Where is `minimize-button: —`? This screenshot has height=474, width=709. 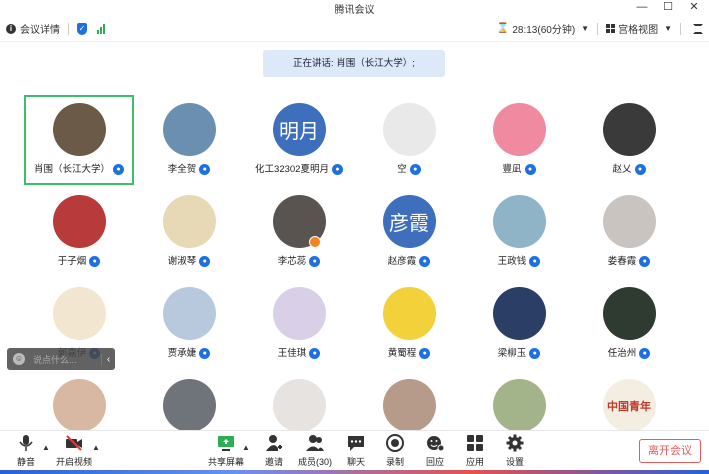 minimize-button: — is located at coordinates (642, 7).